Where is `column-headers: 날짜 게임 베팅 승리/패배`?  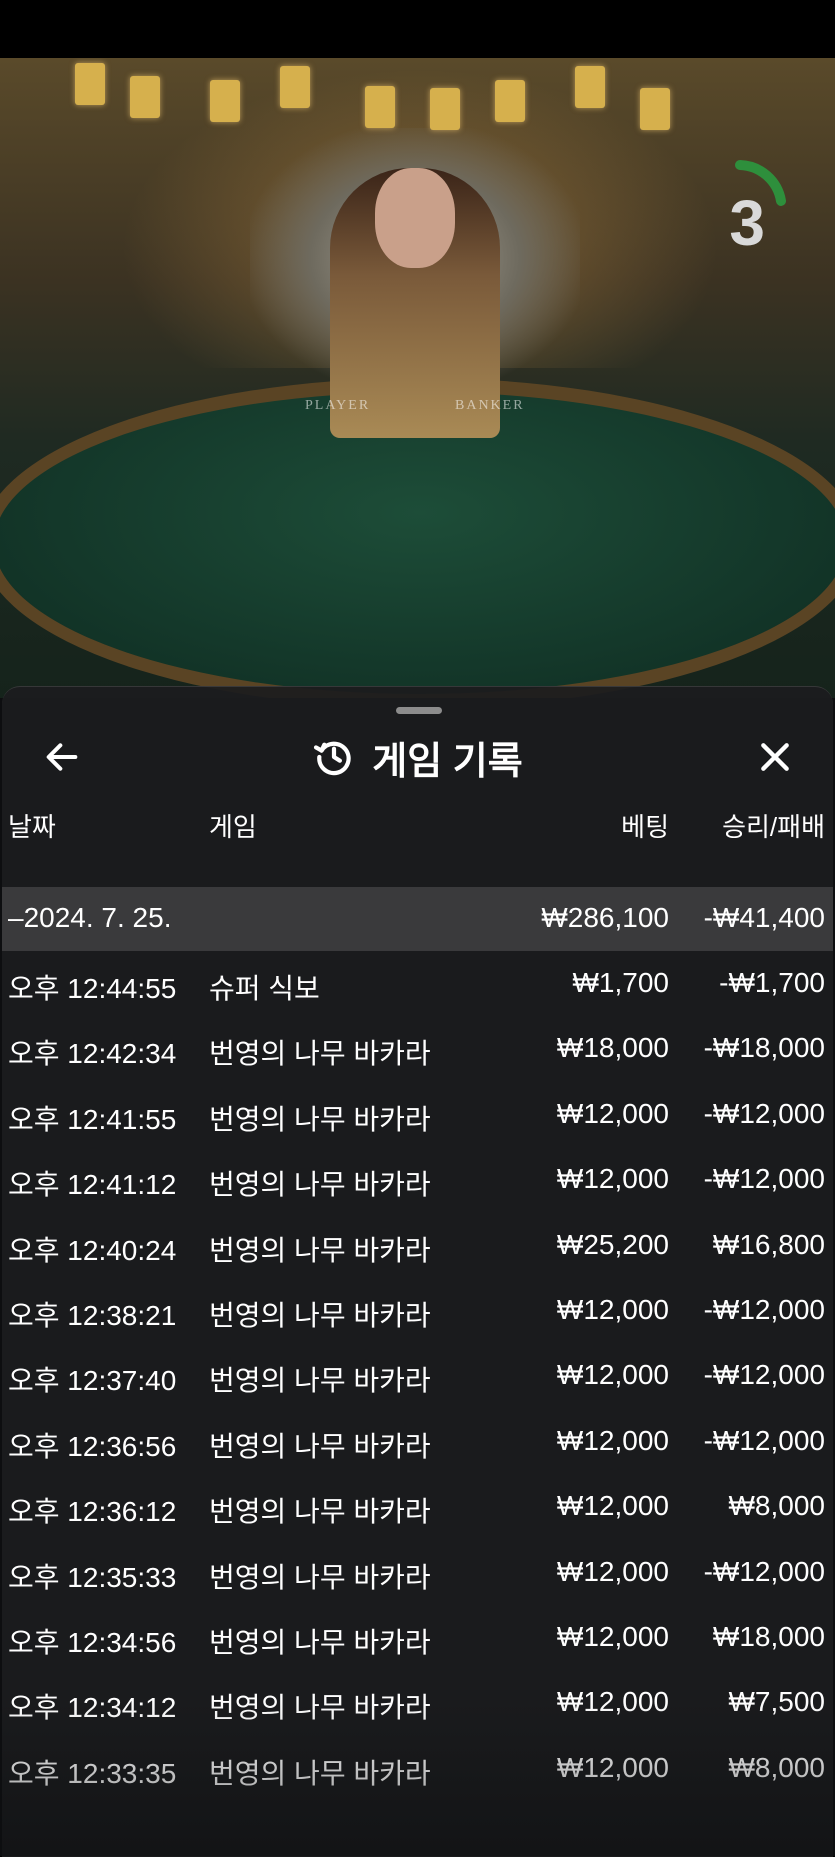 column-headers: 날짜 게임 베팅 승리/패배 is located at coordinates (417, 824).